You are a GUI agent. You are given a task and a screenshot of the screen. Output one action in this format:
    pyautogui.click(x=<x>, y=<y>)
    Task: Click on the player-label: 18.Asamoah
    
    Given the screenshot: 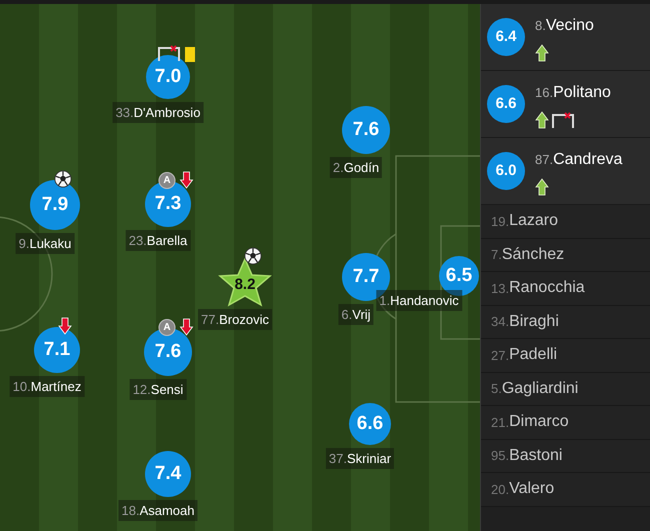 What is the action you would take?
    pyautogui.click(x=158, y=510)
    